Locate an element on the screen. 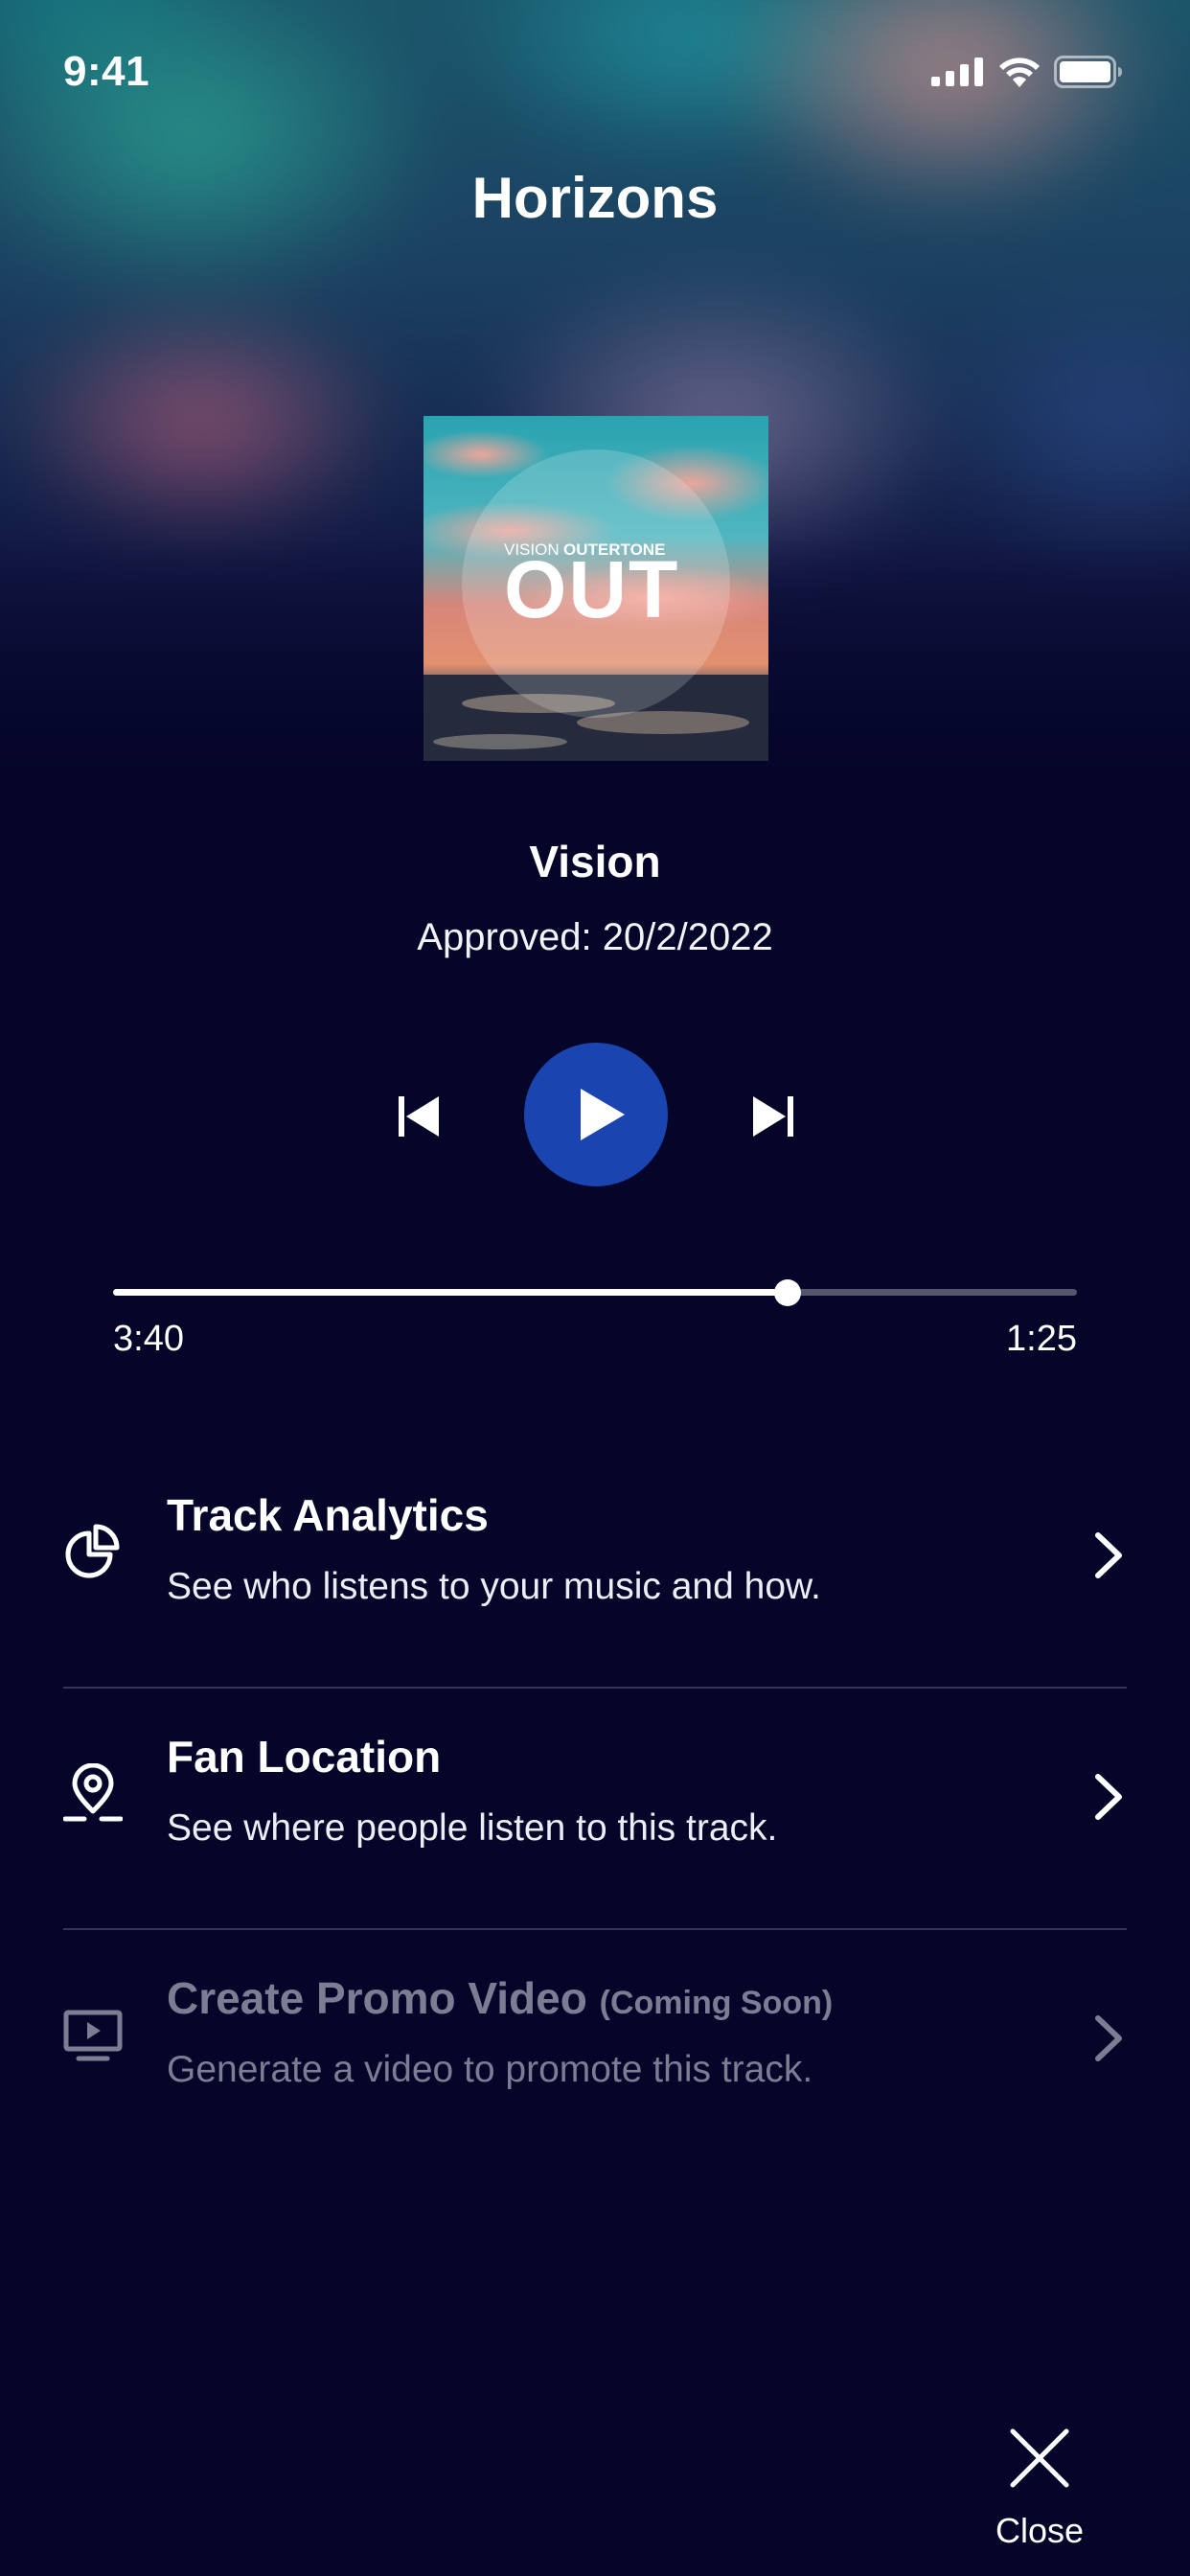 The width and height of the screenshot is (1190, 2576). close-button: Close is located at coordinates (1039, 2482).